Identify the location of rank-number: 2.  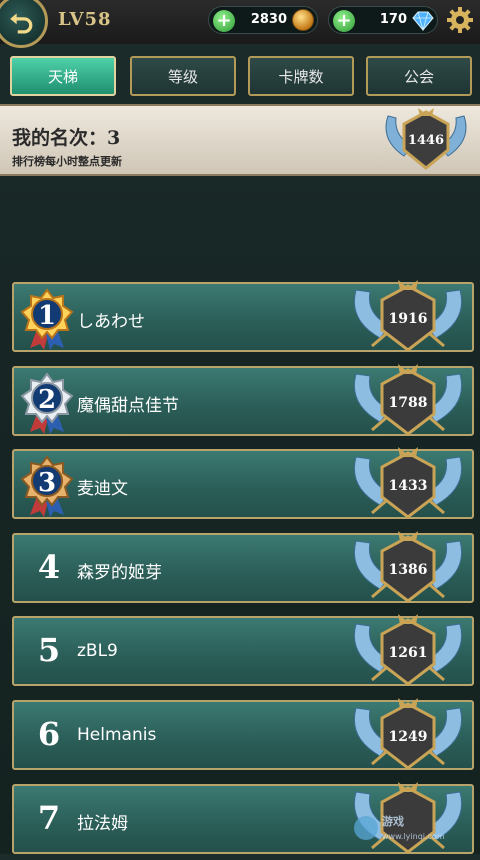
(47, 400).